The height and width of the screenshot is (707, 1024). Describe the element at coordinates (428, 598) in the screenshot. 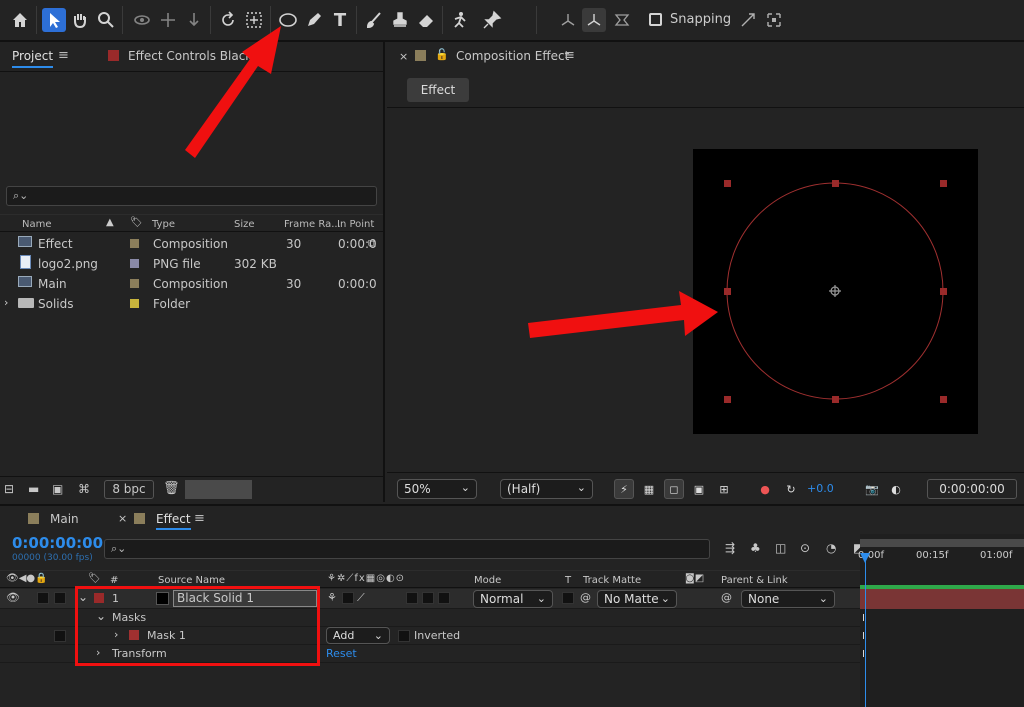

I see `adjustment-switch` at that location.